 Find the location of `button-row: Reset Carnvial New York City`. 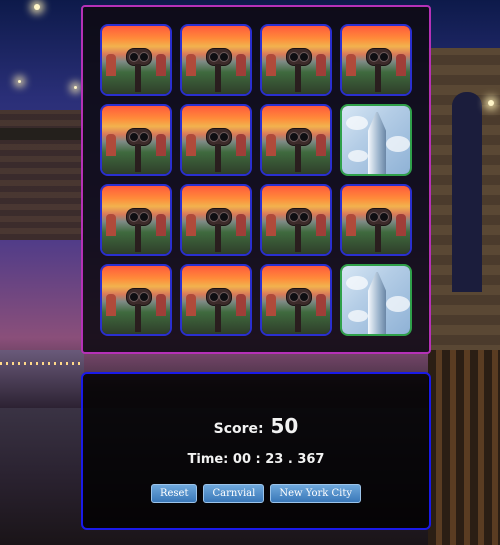

button-row: Reset Carnvial New York City is located at coordinates (256, 493).